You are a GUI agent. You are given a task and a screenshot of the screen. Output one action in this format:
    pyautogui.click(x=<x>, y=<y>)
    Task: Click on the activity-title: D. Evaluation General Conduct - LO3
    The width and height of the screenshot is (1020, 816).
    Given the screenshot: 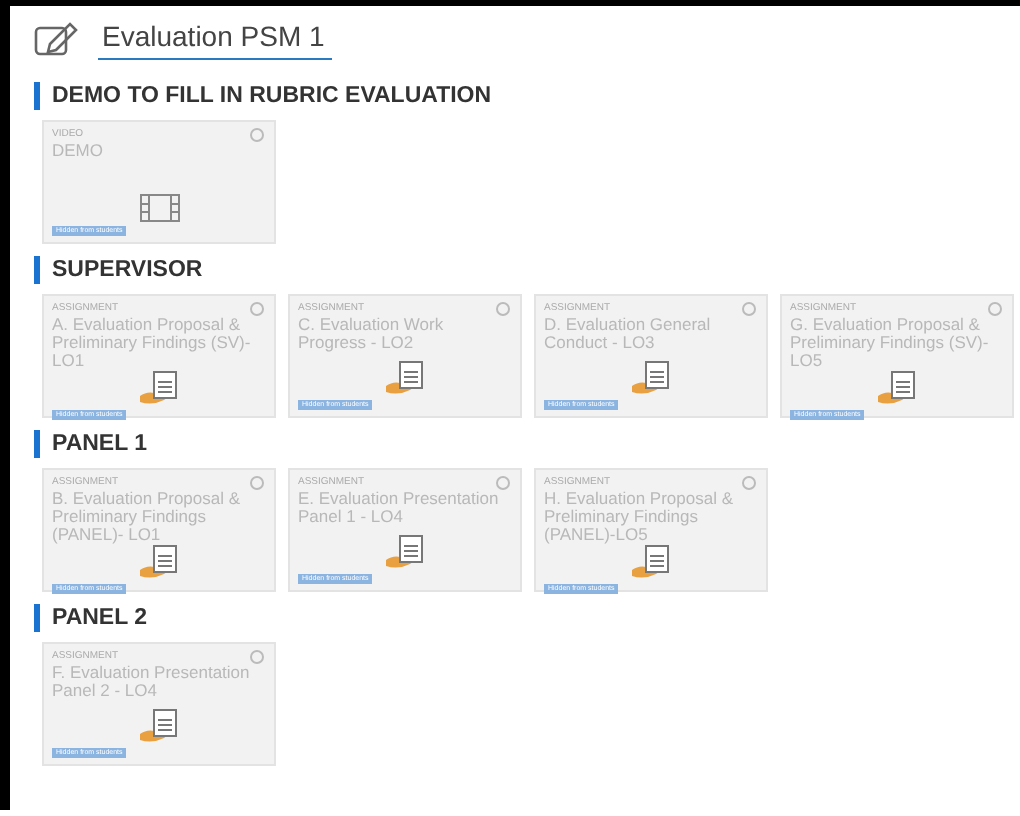 What is the action you would take?
    pyautogui.click(x=628, y=334)
    